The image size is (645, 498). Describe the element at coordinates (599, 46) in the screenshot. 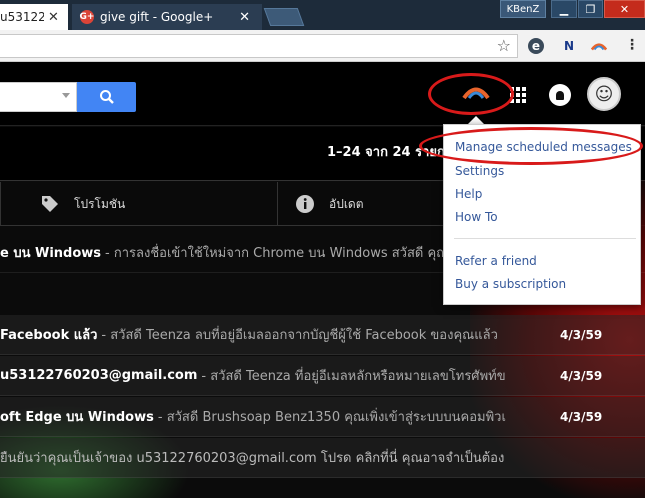

I see `boomerang-extension-icon` at that location.